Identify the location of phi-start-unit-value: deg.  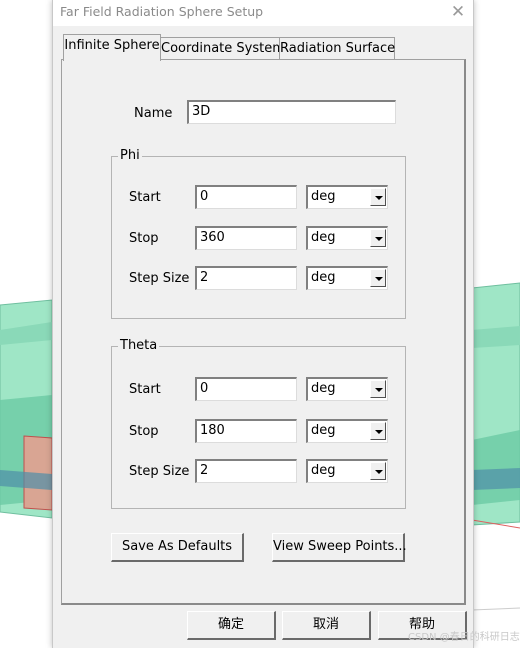
(323, 196).